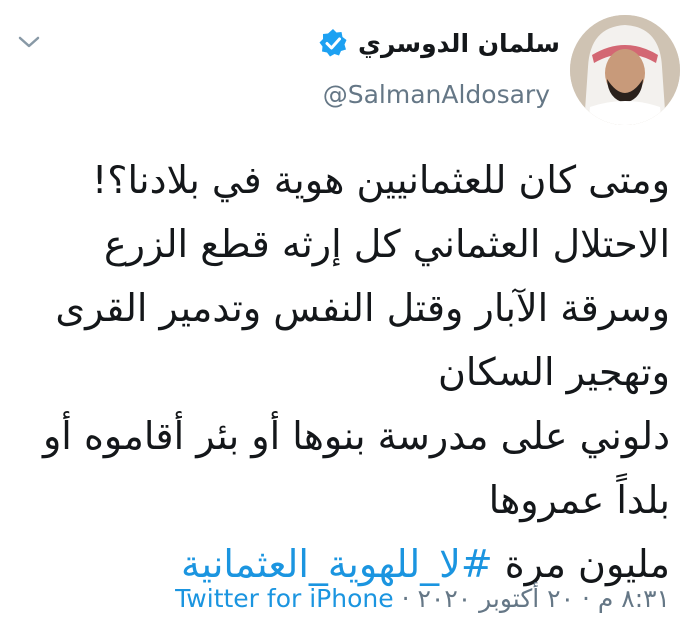 This screenshot has width=700, height=638. What do you see at coordinates (579, 500) in the screenshot?
I see `tweet-line: بلداً عمروها` at bounding box center [579, 500].